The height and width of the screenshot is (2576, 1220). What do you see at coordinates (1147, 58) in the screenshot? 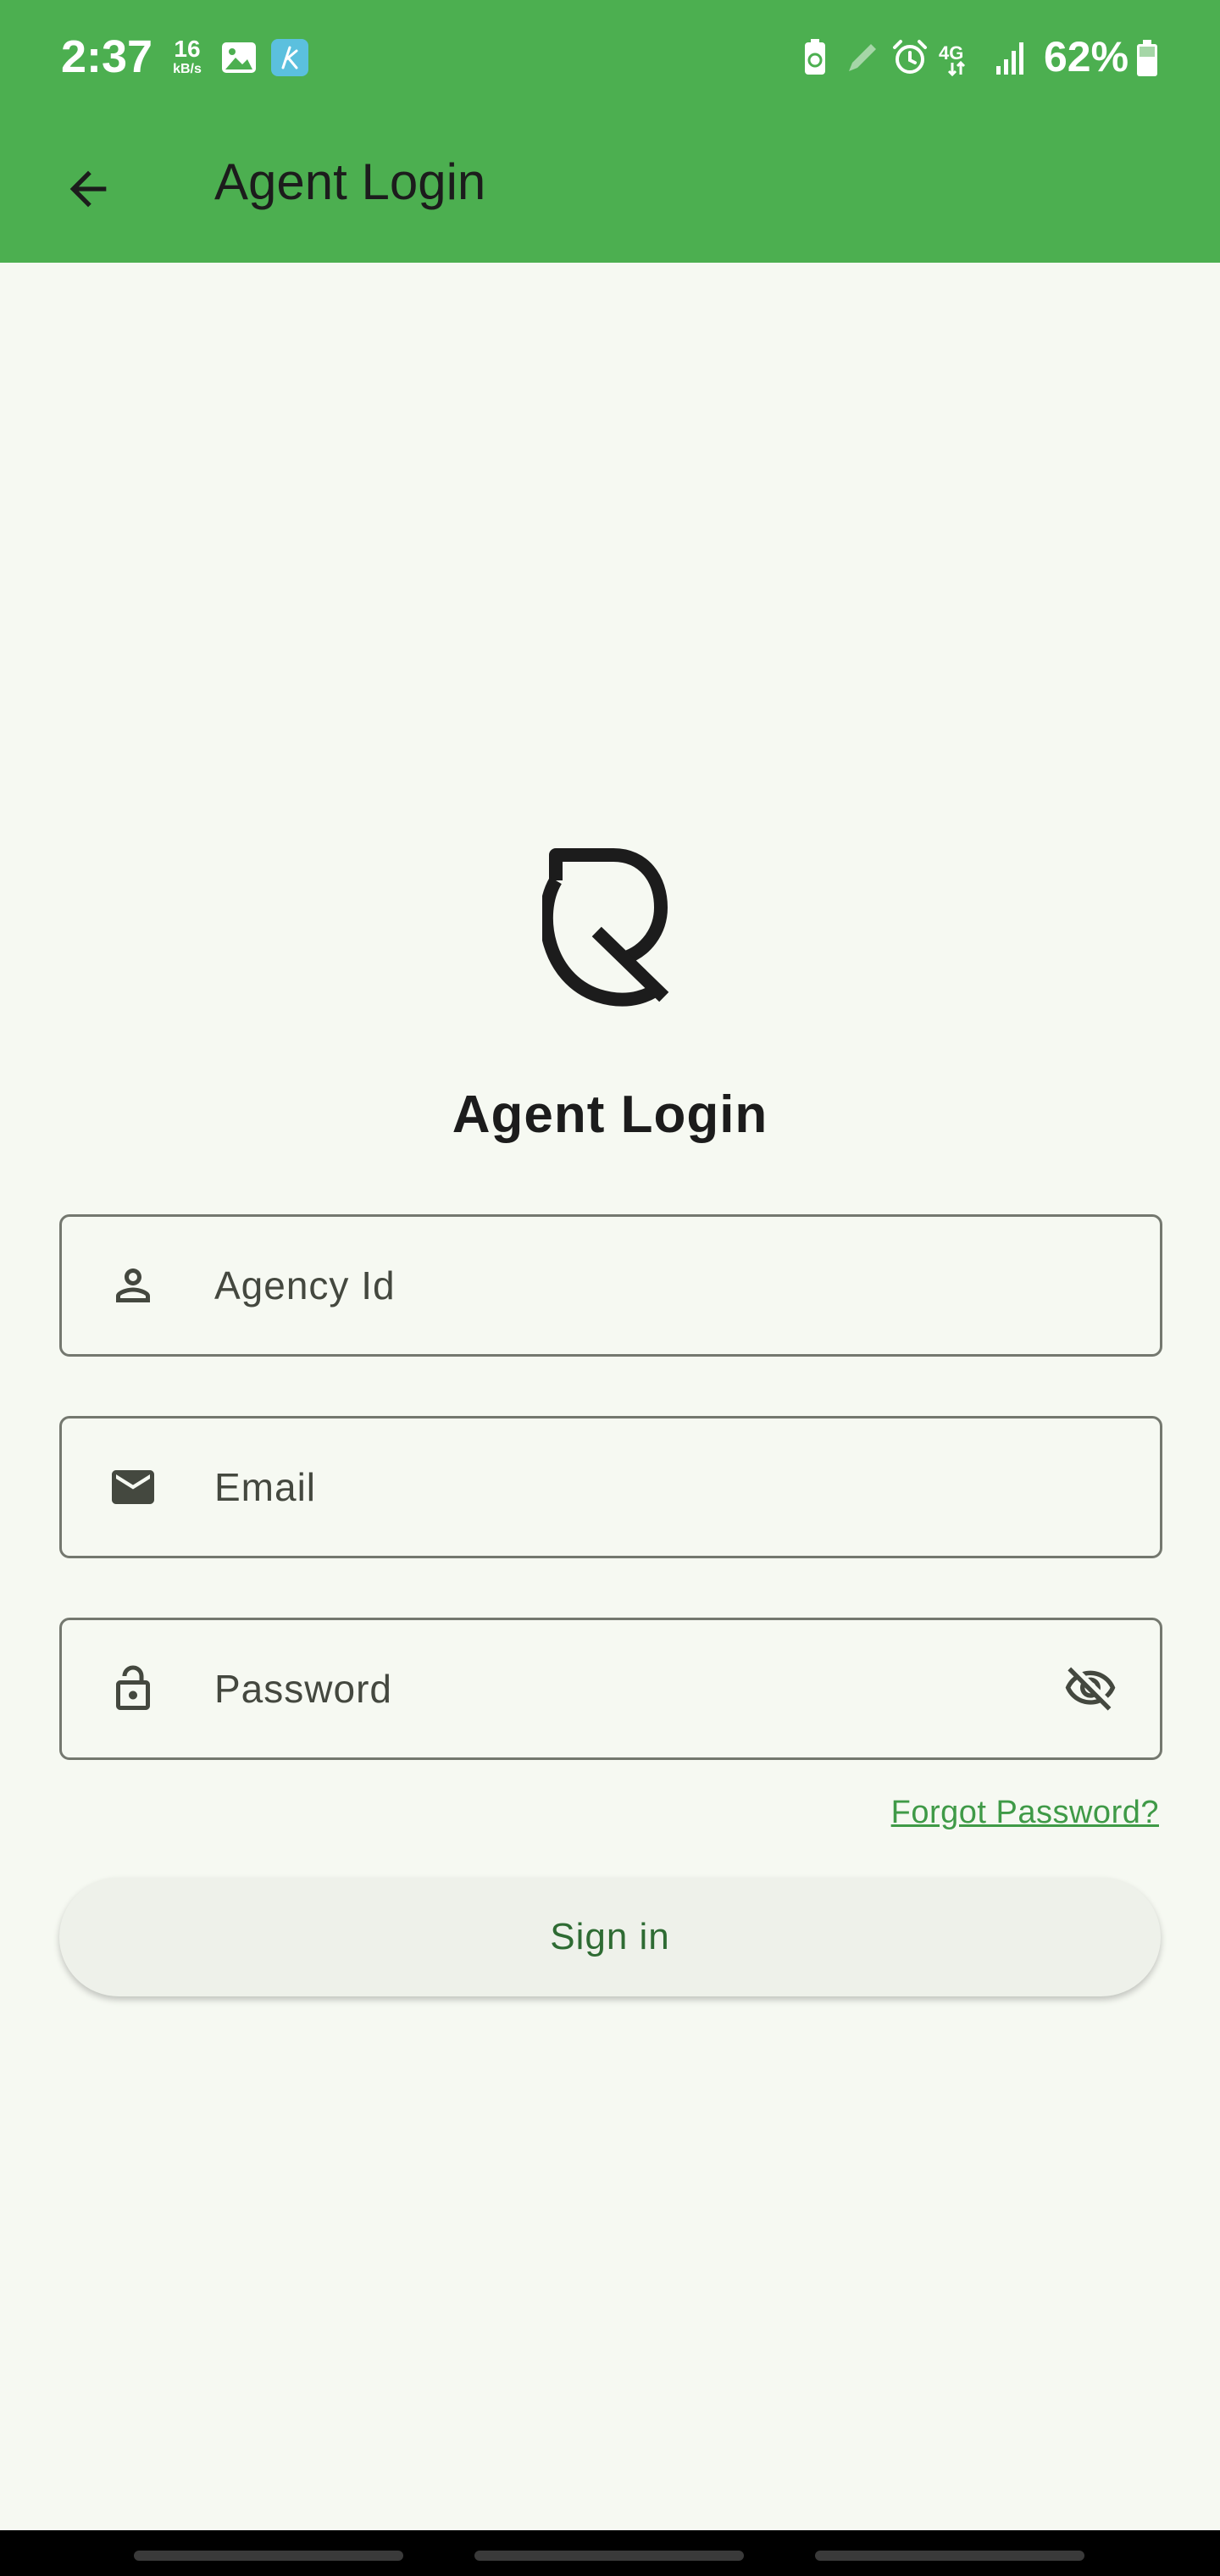
I see `battery-icon` at bounding box center [1147, 58].